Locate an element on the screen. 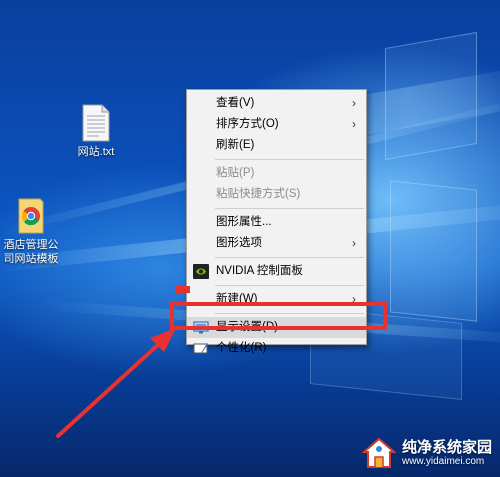 This screenshot has width=500, height=477. watermark-url: www.yidaimei.com is located at coordinates (443, 461).